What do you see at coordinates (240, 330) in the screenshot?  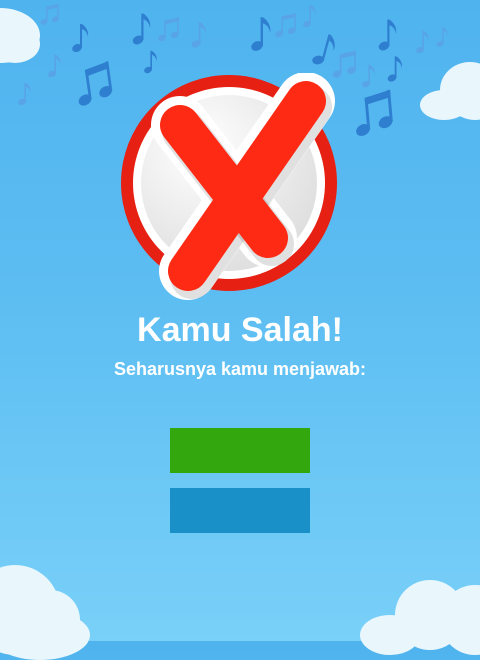 I see `result-title: Kamu Salah!` at bounding box center [240, 330].